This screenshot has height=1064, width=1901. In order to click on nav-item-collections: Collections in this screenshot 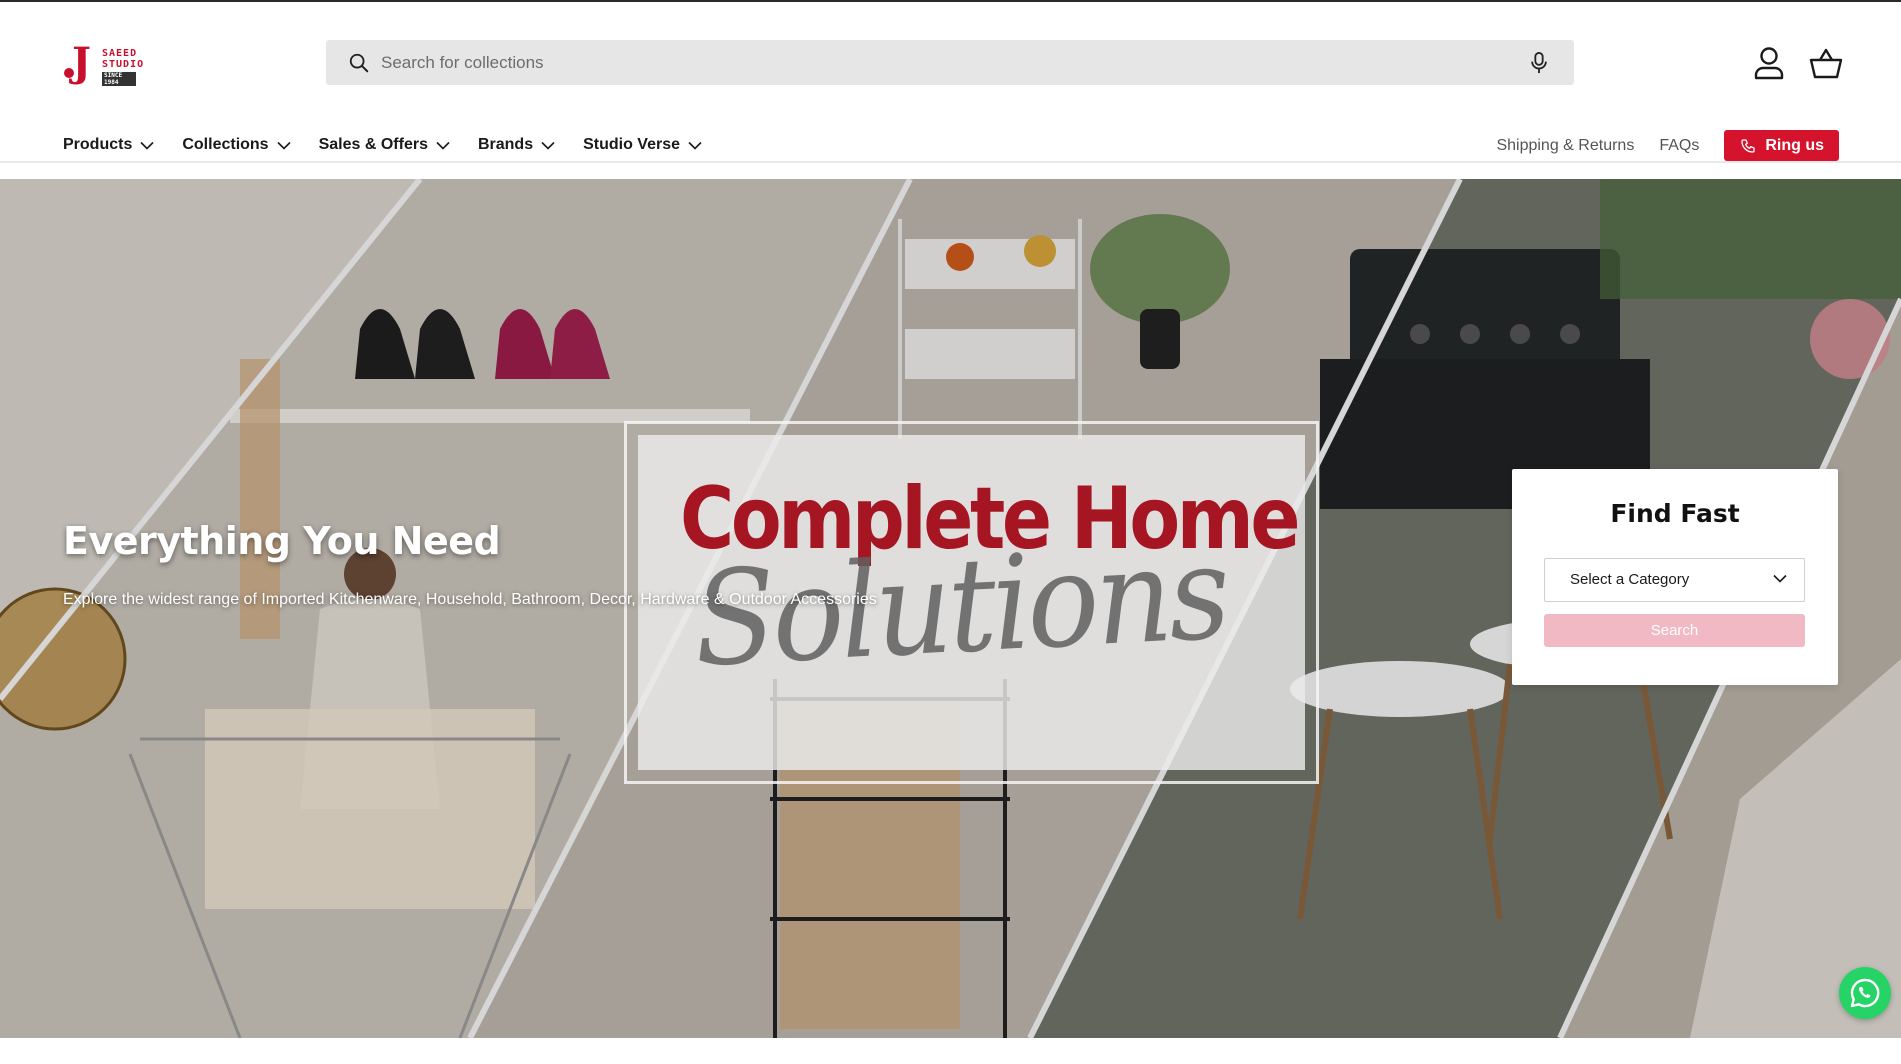, I will do `click(236, 145)`.